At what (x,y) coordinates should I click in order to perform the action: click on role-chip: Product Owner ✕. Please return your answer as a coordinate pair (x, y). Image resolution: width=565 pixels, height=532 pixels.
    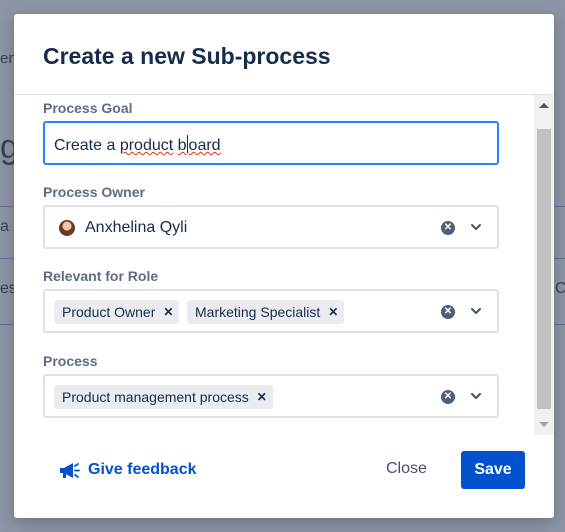
    Looking at the image, I should click on (117, 312).